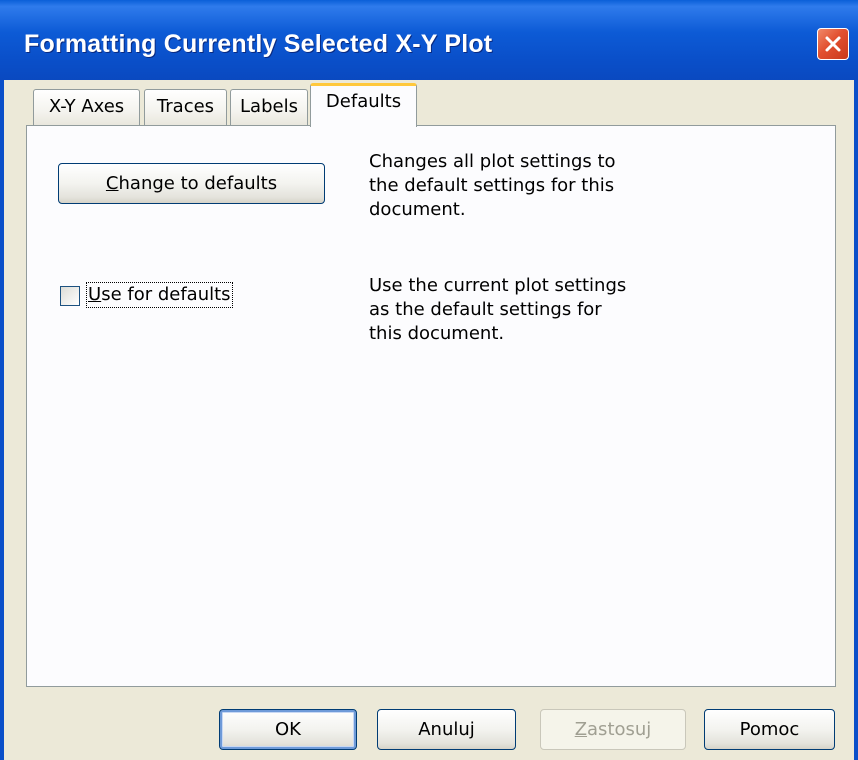 This screenshot has height=760, width=858. What do you see at coordinates (112, 183) in the screenshot?
I see `change-button-mnemonic: C` at bounding box center [112, 183].